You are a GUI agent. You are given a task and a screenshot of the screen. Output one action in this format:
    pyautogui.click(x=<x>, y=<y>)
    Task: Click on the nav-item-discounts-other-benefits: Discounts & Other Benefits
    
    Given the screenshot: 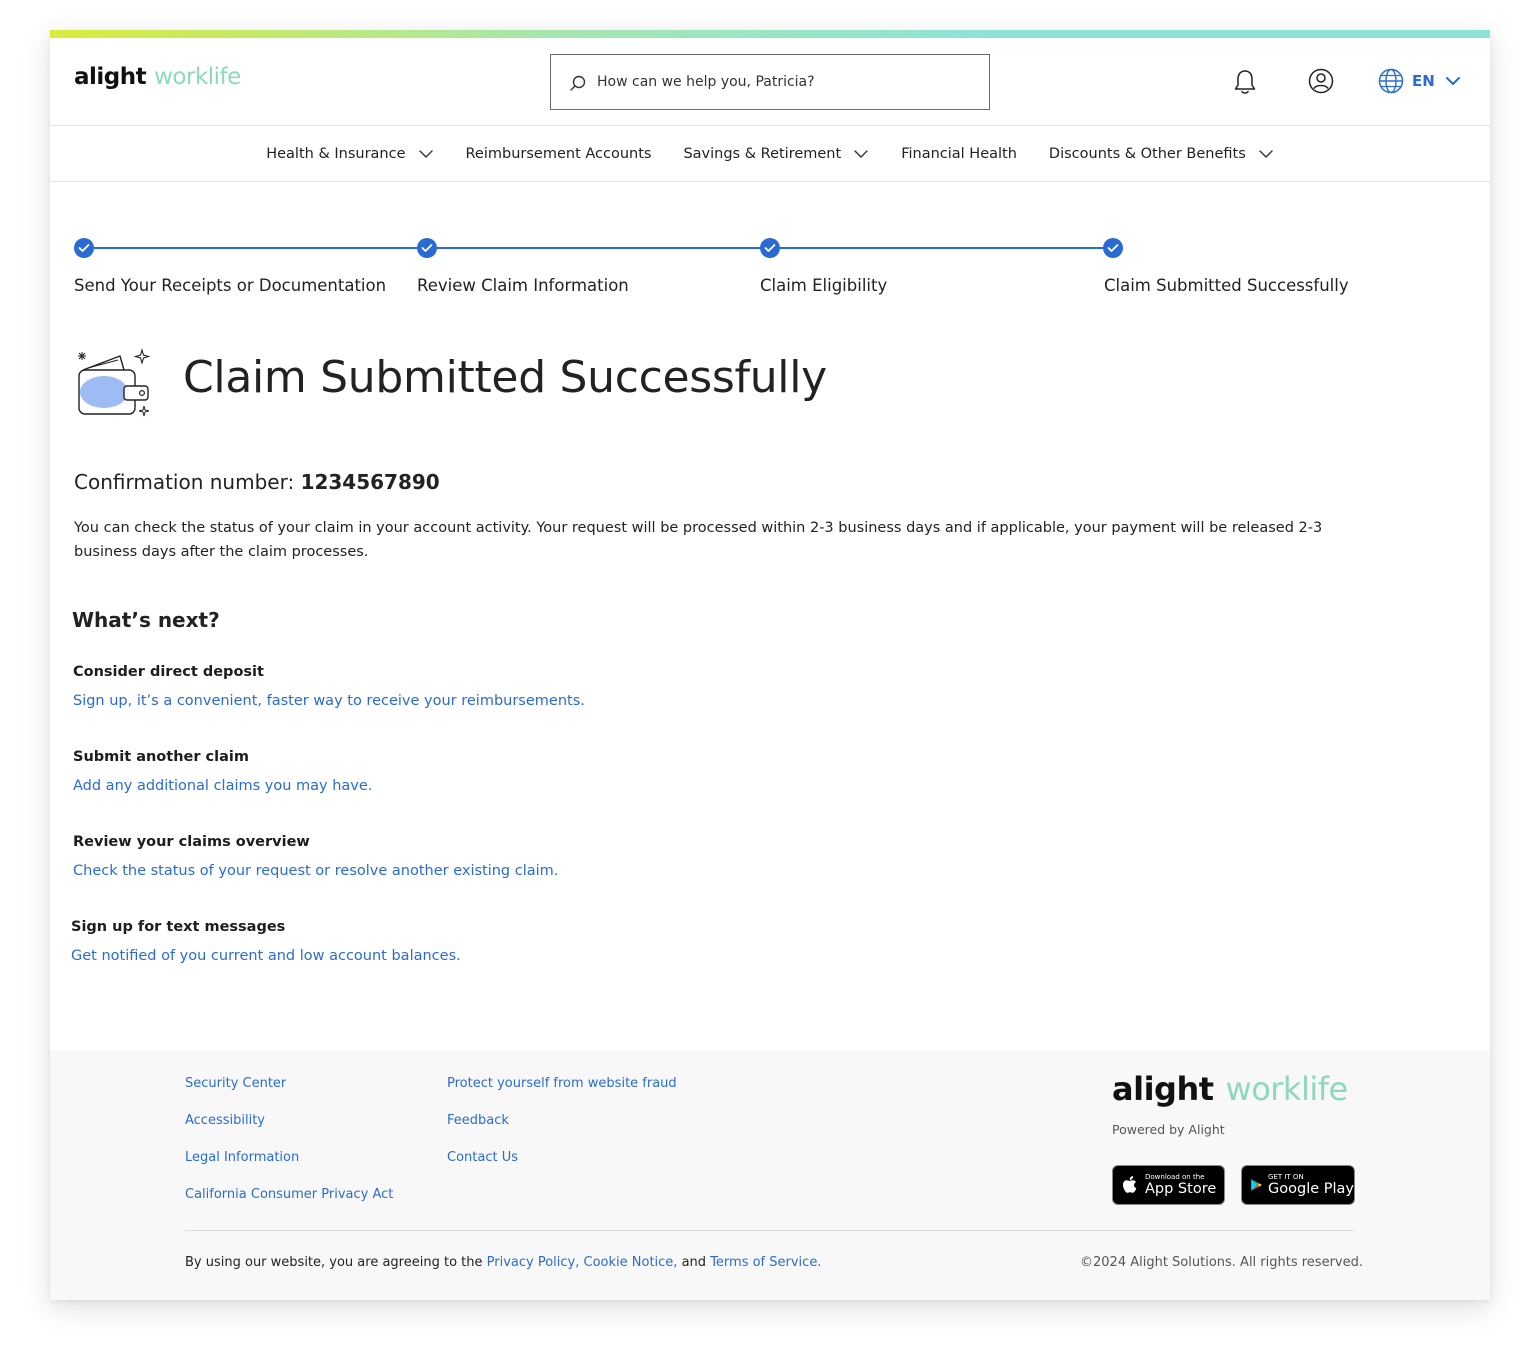 What is the action you would take?
    pyautogui.click(x=1161, y=154)
    